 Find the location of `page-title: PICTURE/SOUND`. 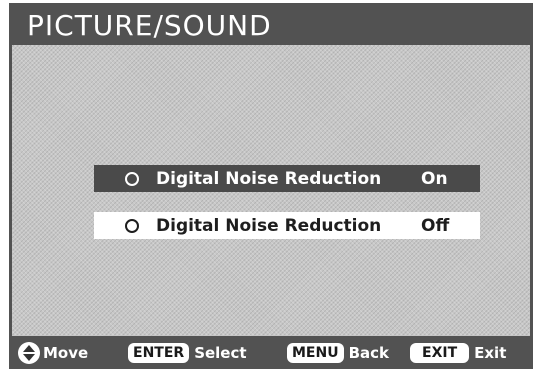

page-title: PICTURE/SOUND is located at coordinates (149, 25).